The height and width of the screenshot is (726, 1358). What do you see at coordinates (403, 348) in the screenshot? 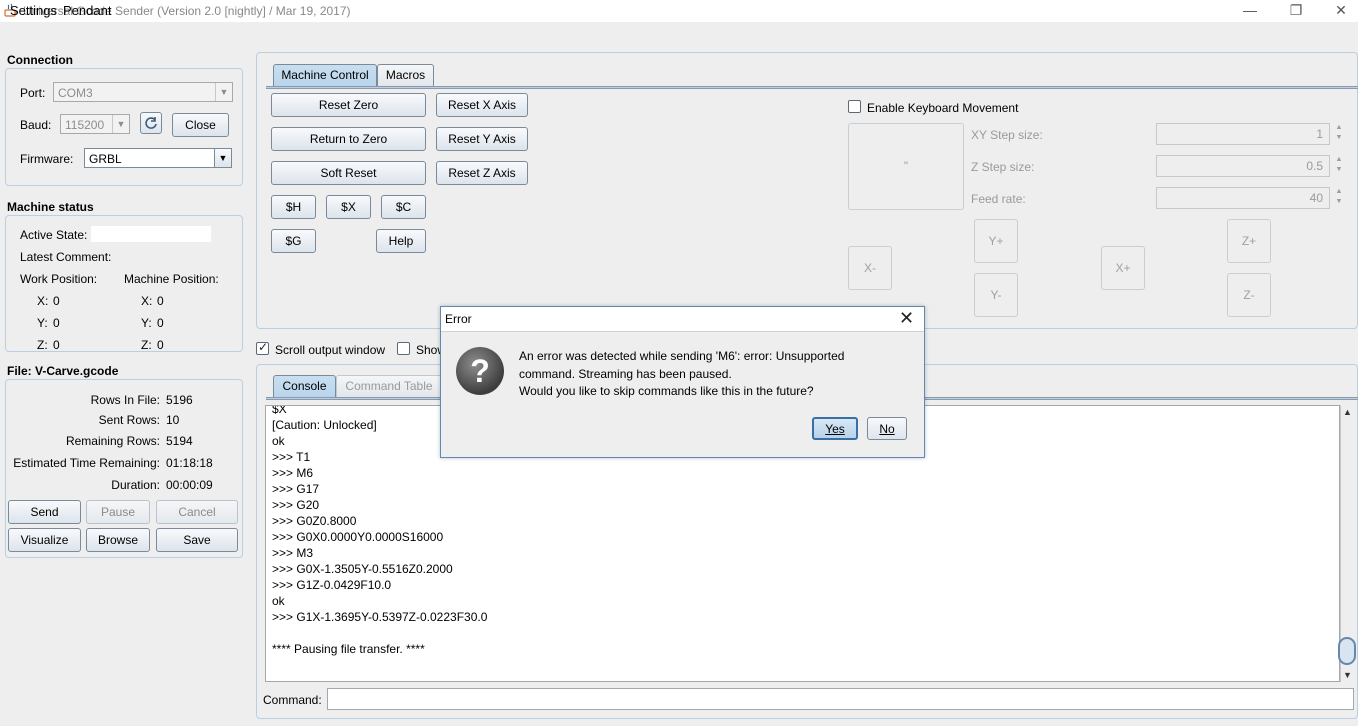
I see `show-verbose-checkbox` at bounding box center [403, 348].